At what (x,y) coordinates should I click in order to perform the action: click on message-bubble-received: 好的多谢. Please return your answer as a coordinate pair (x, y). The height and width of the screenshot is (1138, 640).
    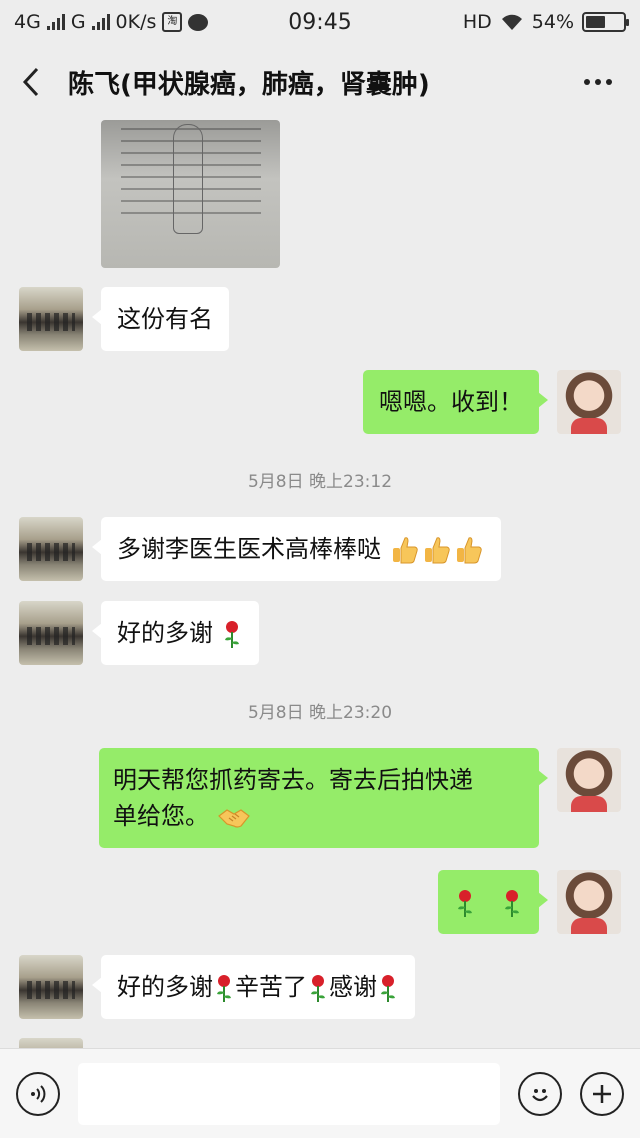
    Looking at the image, I should click on (175, 633).